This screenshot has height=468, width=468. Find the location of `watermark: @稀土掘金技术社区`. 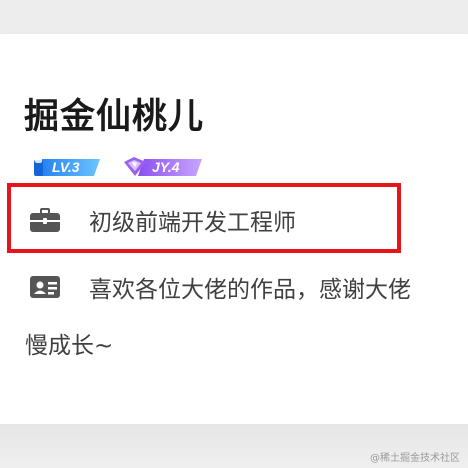

watermark: @稀土掘金技术社区 is located at coordinates (415, 458).